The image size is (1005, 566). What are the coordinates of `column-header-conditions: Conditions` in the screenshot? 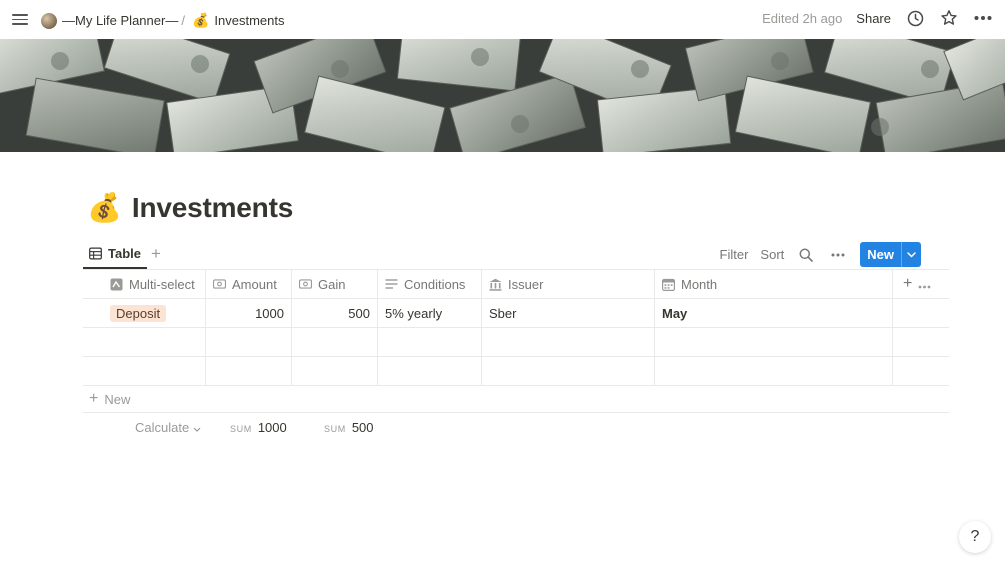 It's located at (430, 284).